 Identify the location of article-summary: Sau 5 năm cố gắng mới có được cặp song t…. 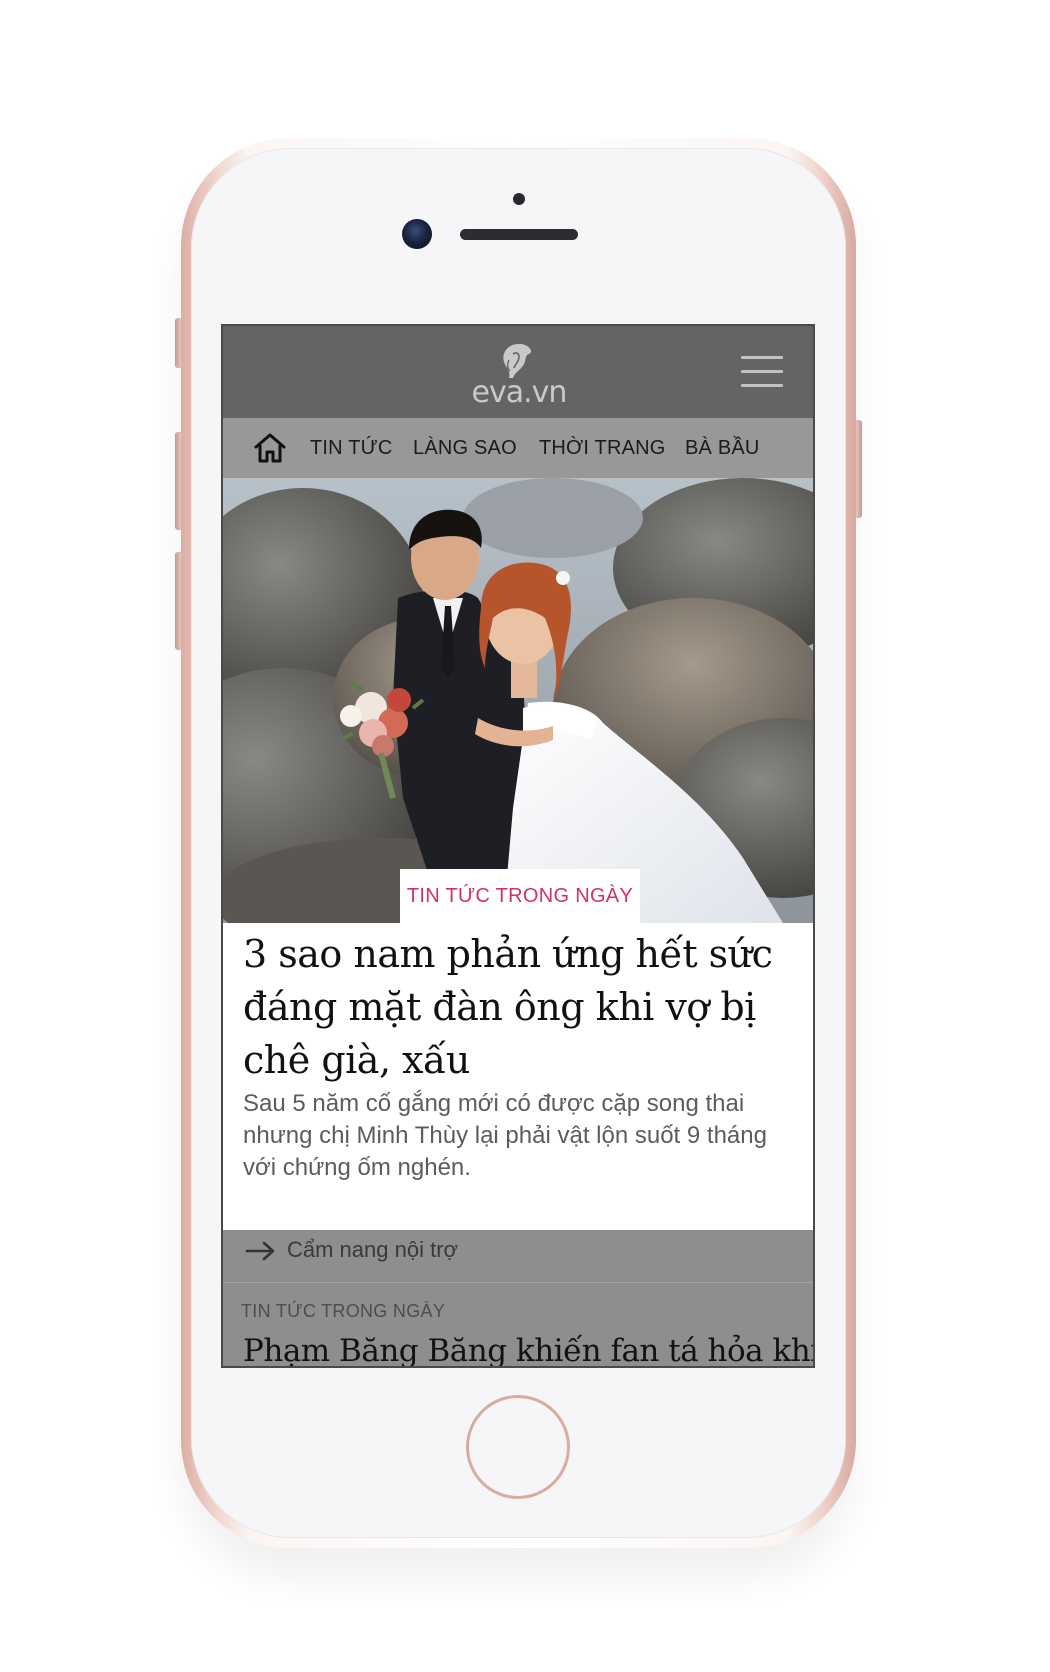
(505, 1135).